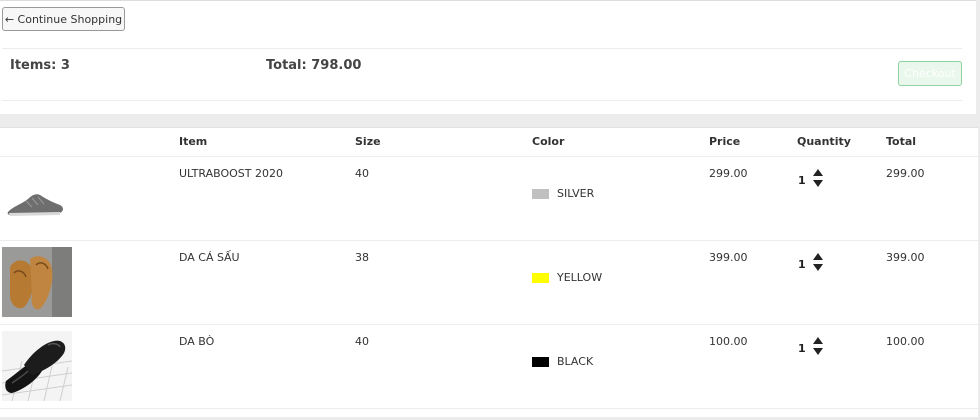 This screenshot has width=980, height=420. Describe the element at coordinates (930, 73) in the screenshot. I see `checkout-button: Checkout` at that location.